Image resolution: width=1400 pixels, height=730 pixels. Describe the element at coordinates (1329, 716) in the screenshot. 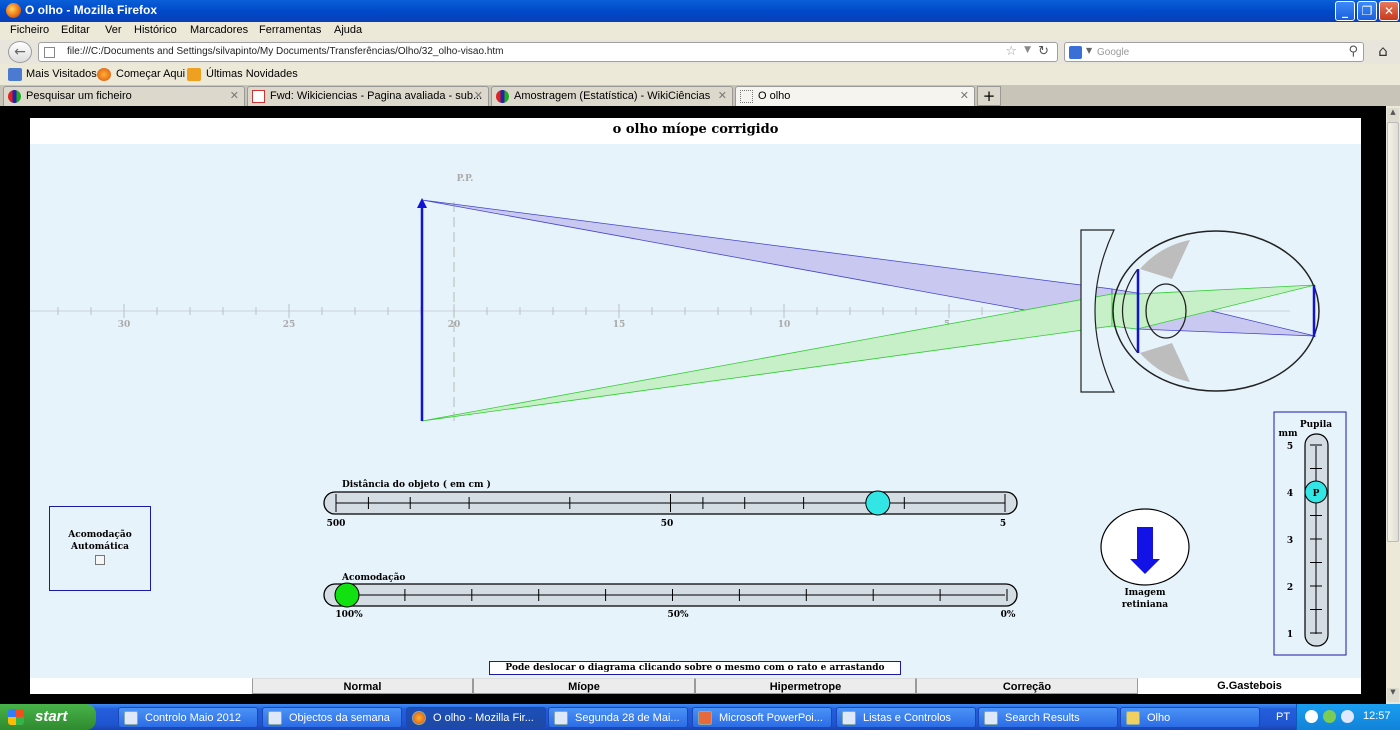

I see `network-icon` at that location.